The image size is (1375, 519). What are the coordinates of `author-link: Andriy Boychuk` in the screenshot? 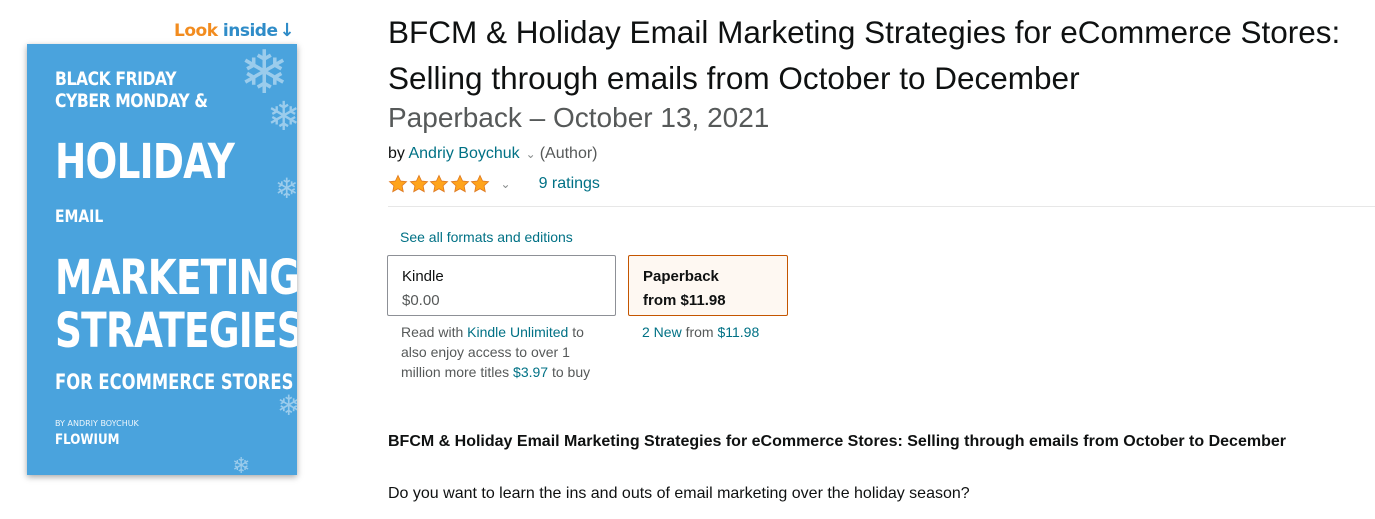 It's located at (463, 153).